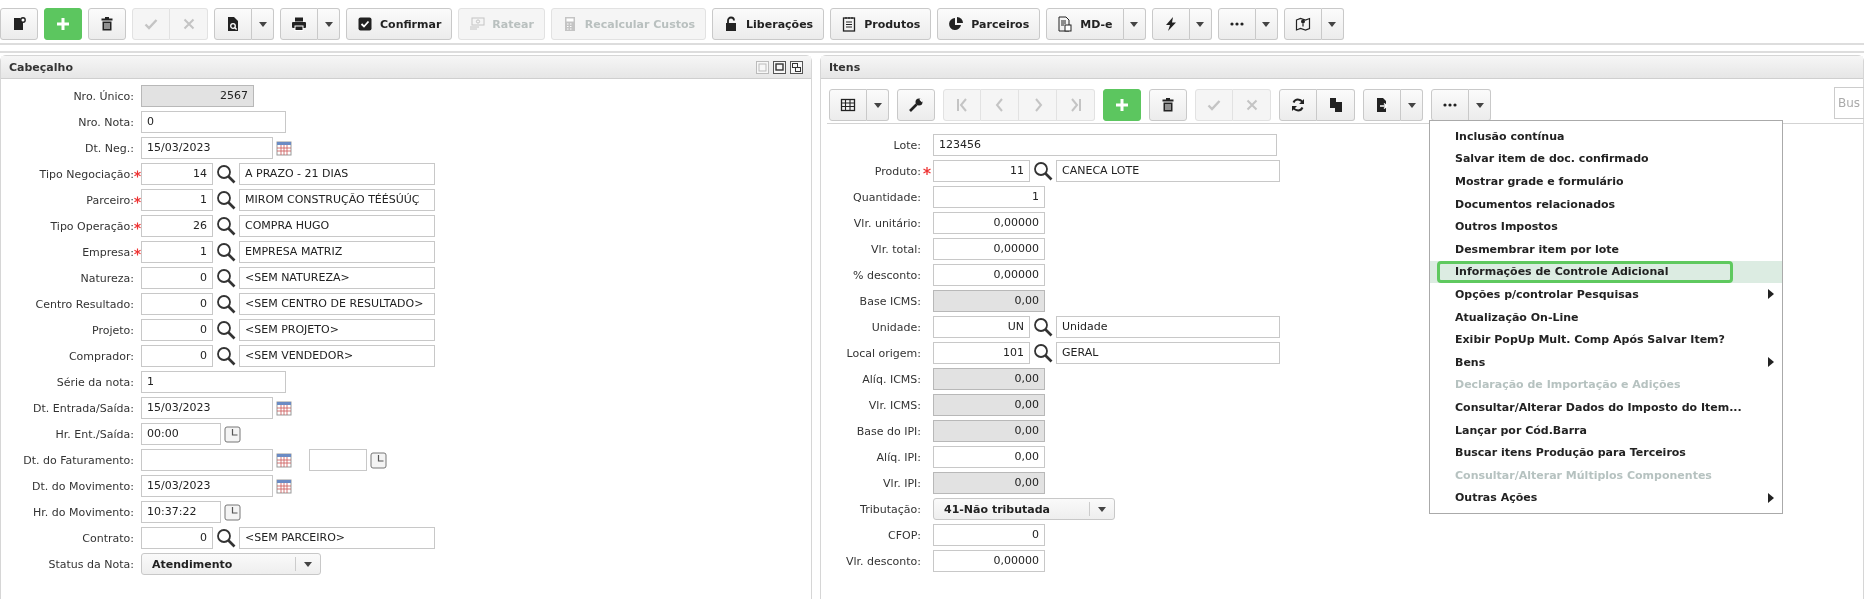  I want to click on lightning-button, so click(1170, 24).